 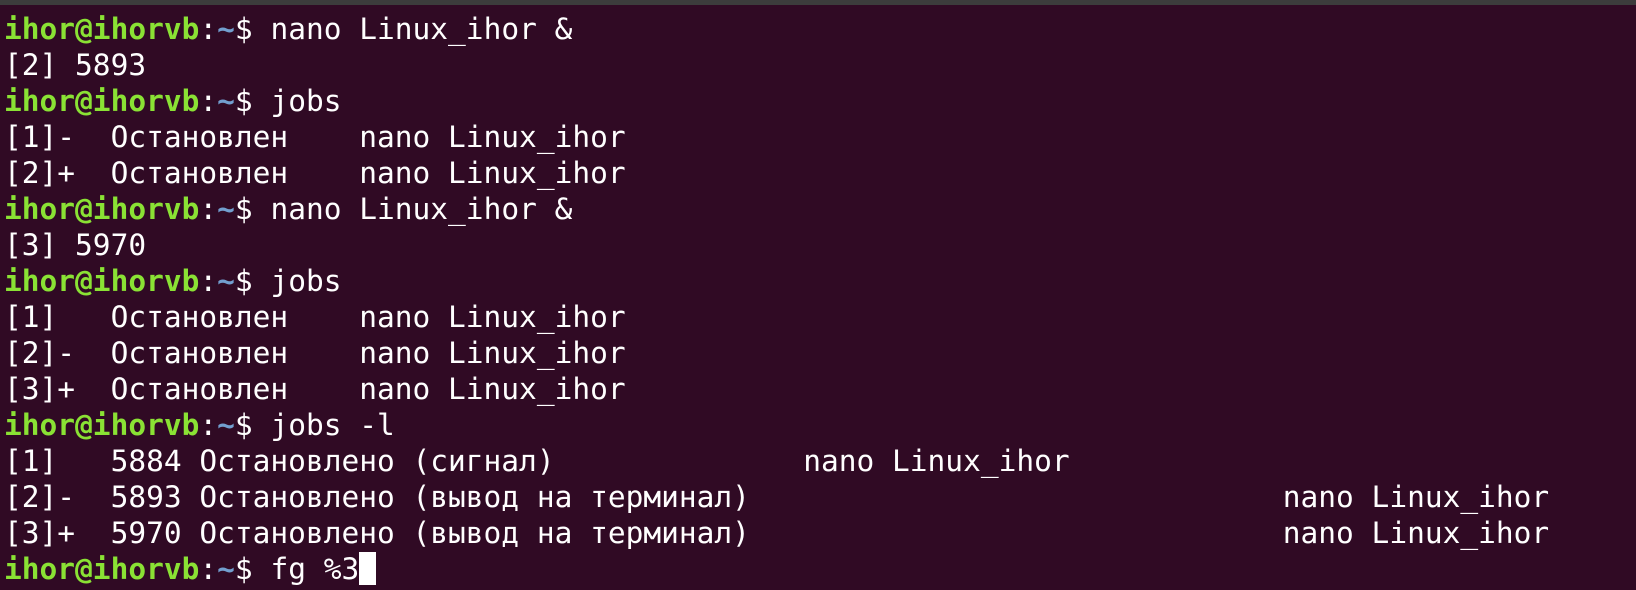 What do you see at coordinates (75, 245) in the screenshot?
I see `output-line: [3] 5970` at bounding box center [75, 245].